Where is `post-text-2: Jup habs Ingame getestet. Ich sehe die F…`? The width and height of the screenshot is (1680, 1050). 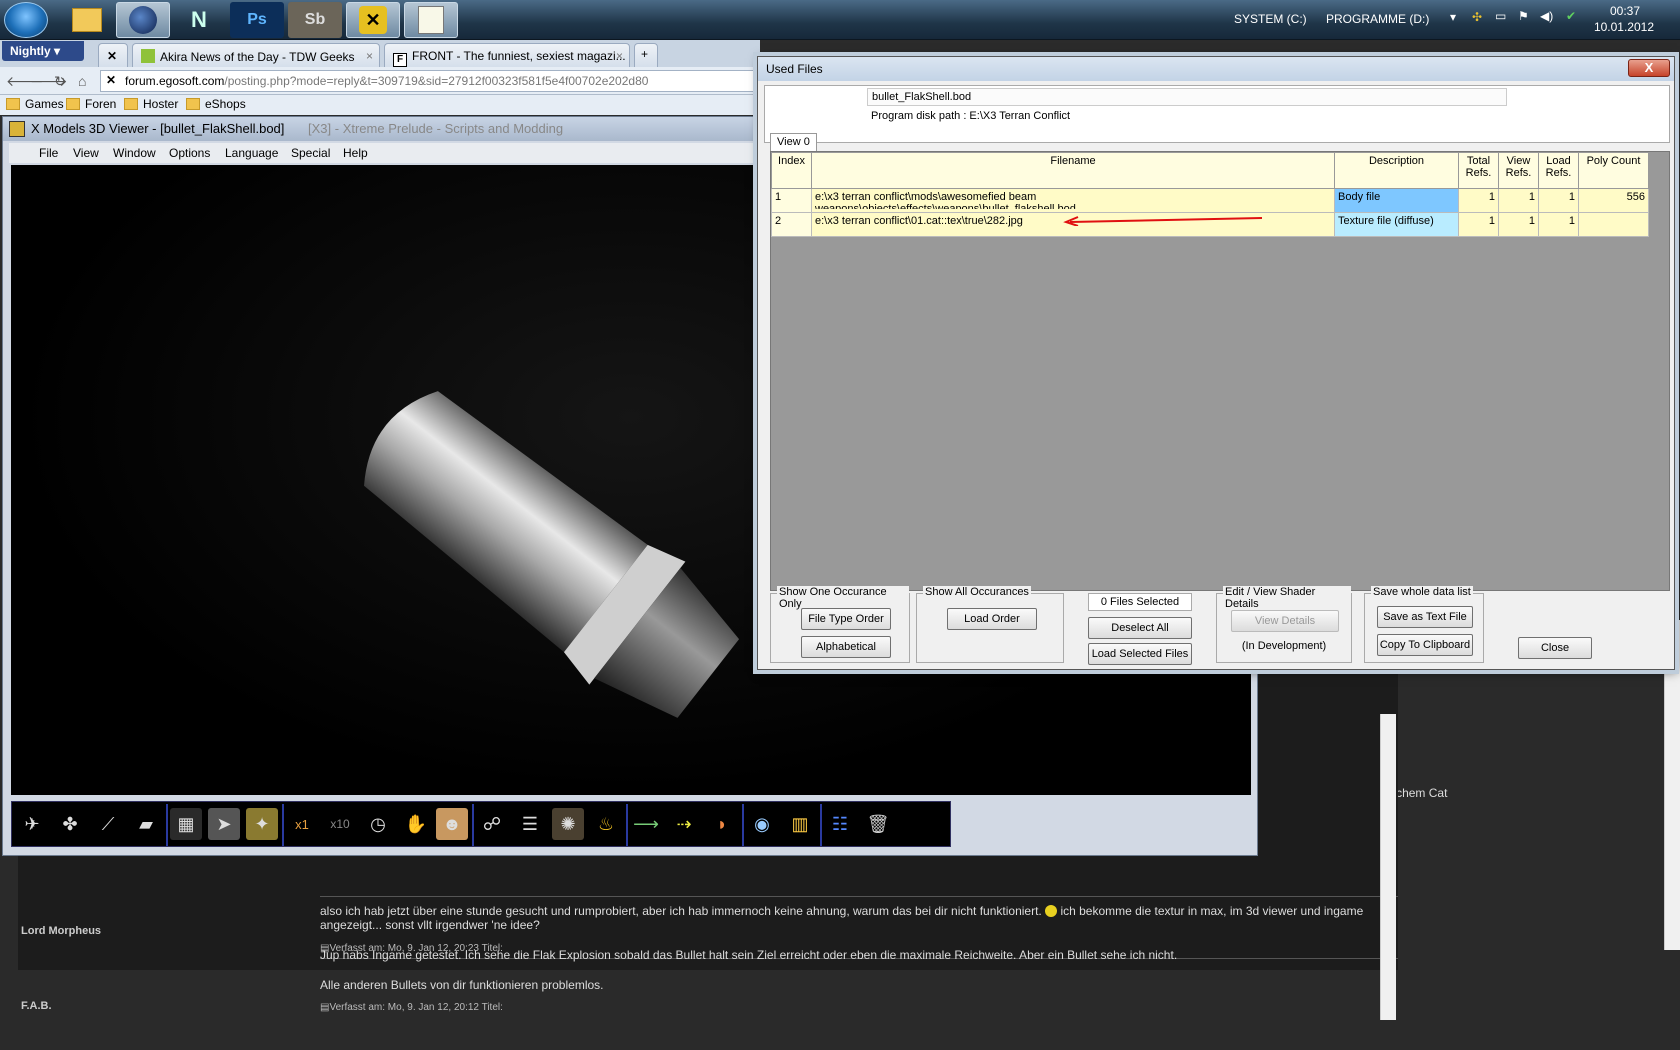 post-text-2: Jup habs Ingame getestet. Ich sehe die F… is located at coordinates (749, 955).